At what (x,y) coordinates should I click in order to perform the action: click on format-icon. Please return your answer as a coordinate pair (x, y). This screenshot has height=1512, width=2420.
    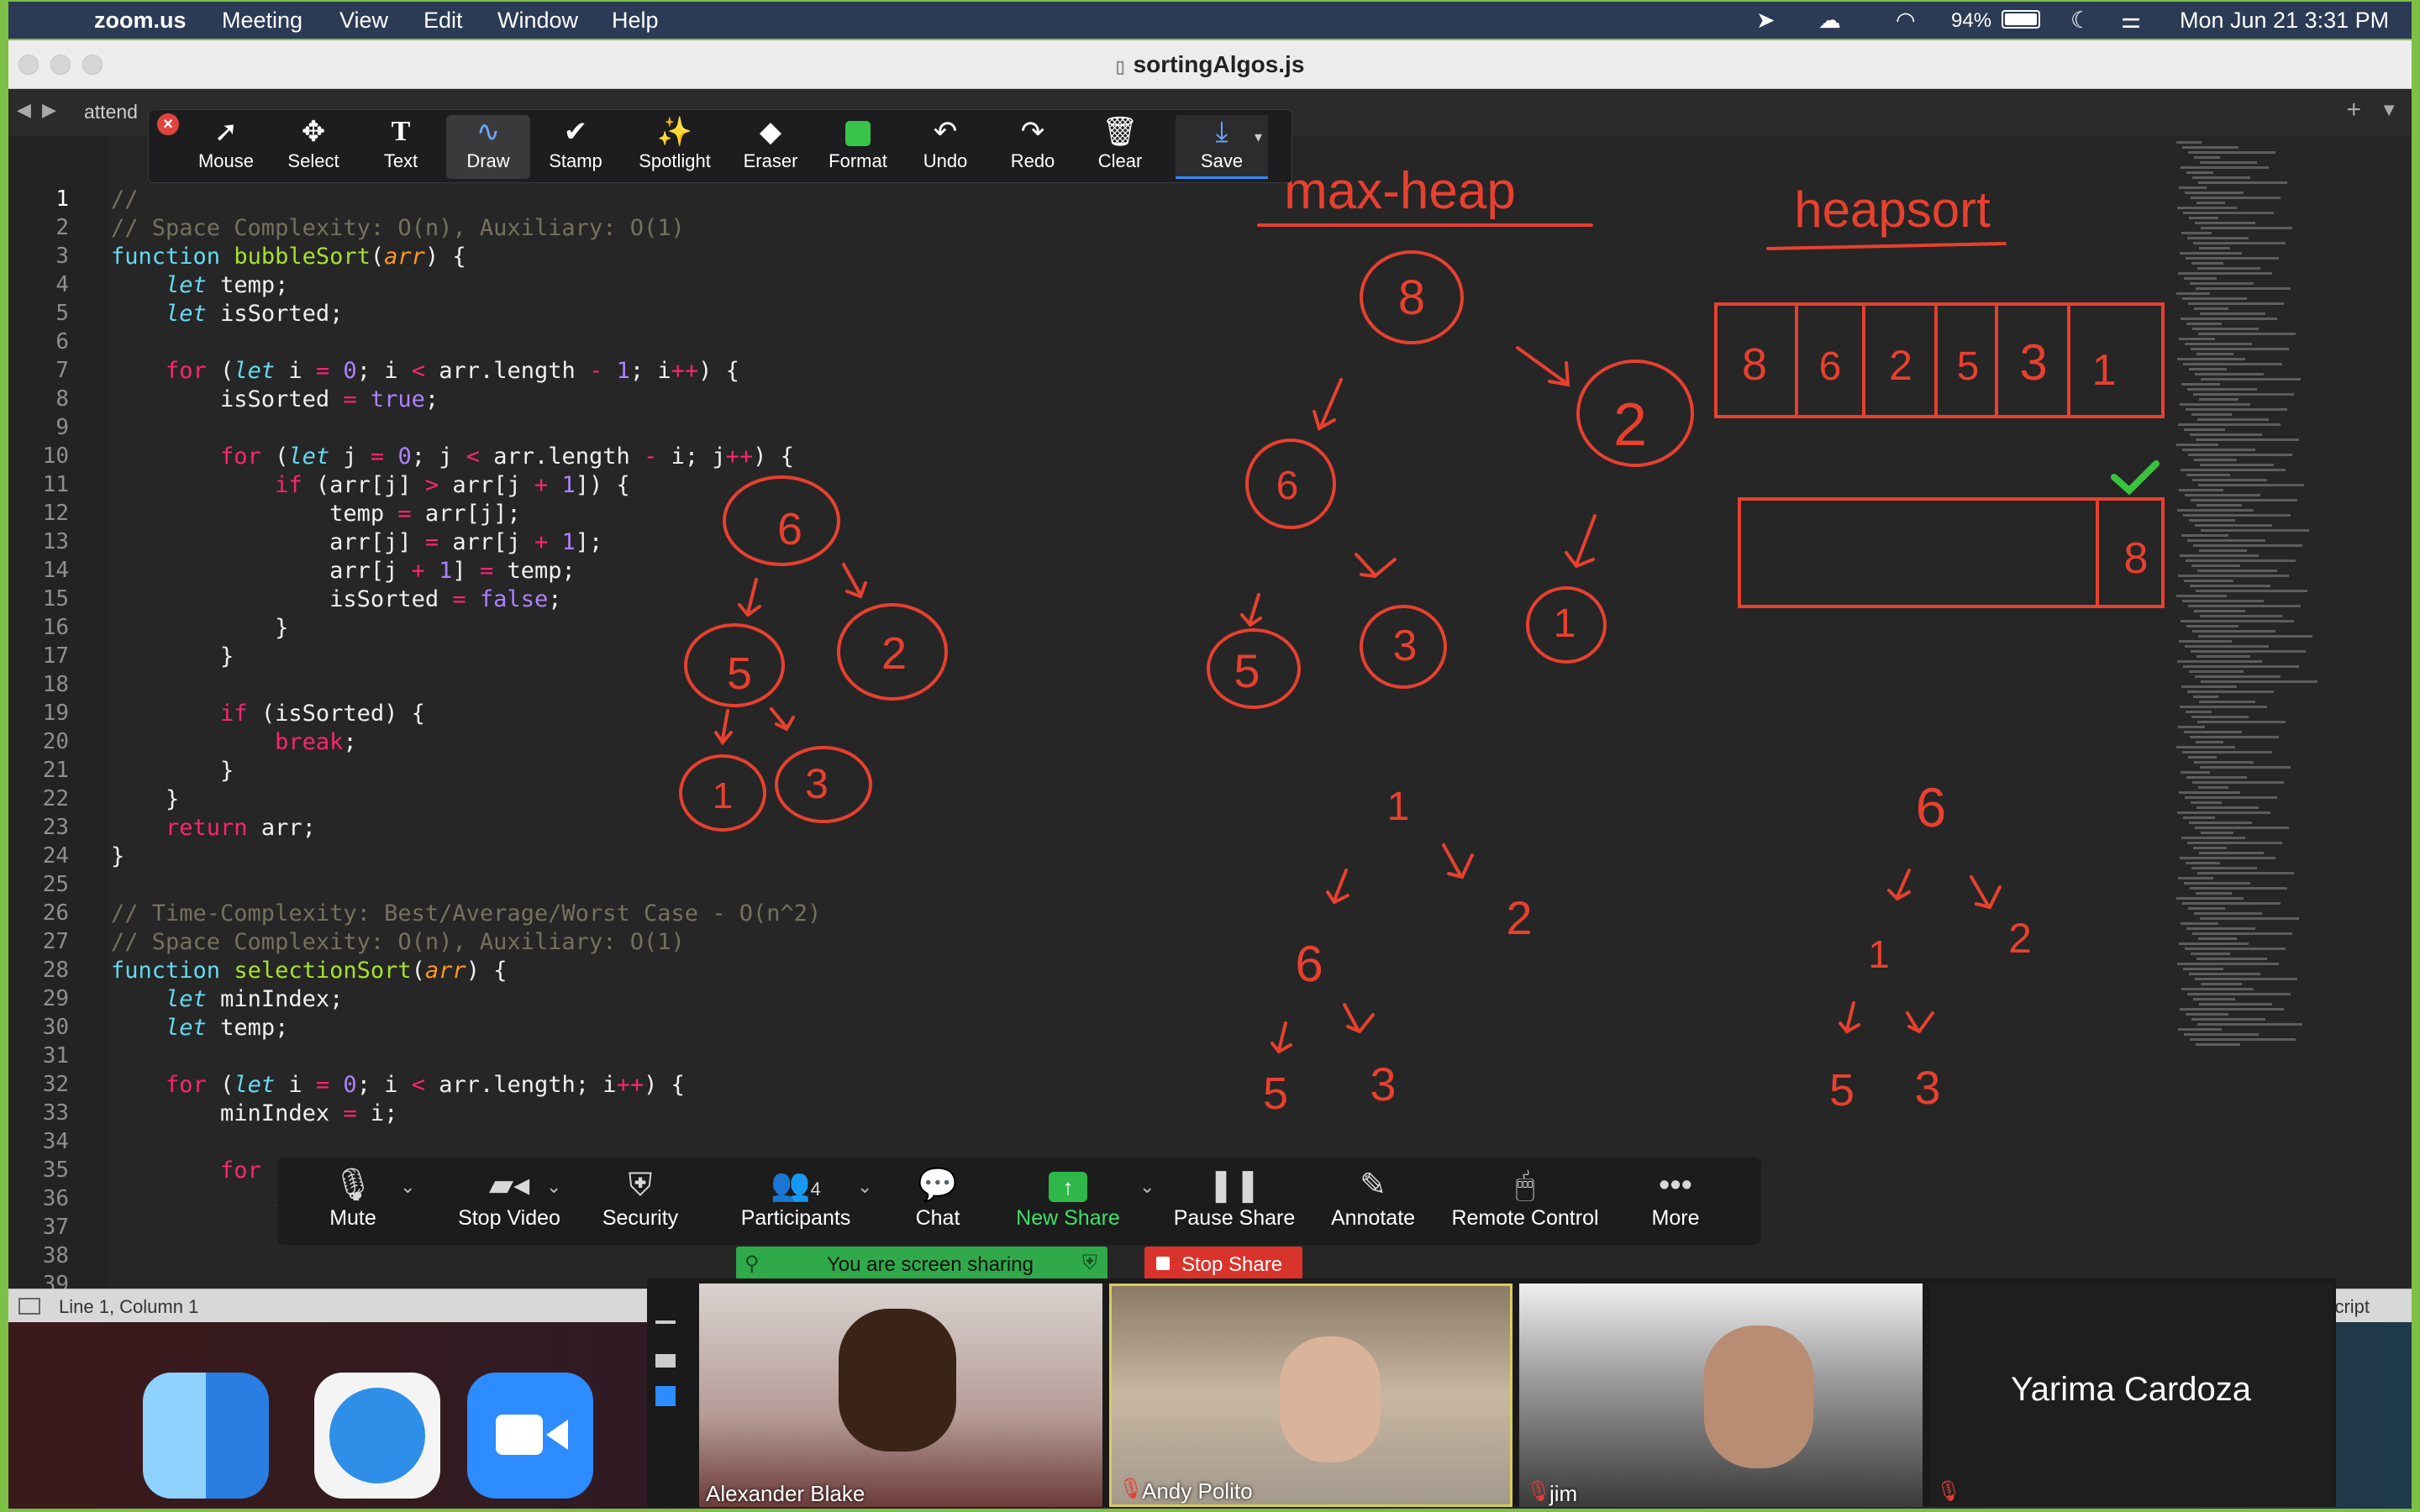
    Looking at the image, I should click on (858, 132).